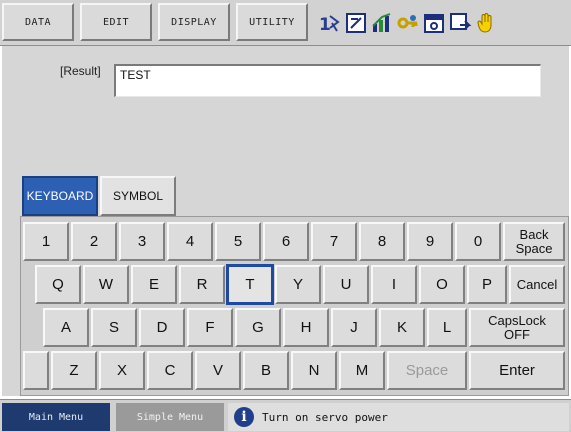 The height and width of the screenshot is (432, 571). What do you see at coordinates (170, 370) in the screenshot?
I see `key-c: C` at bounding box center [170, 370].